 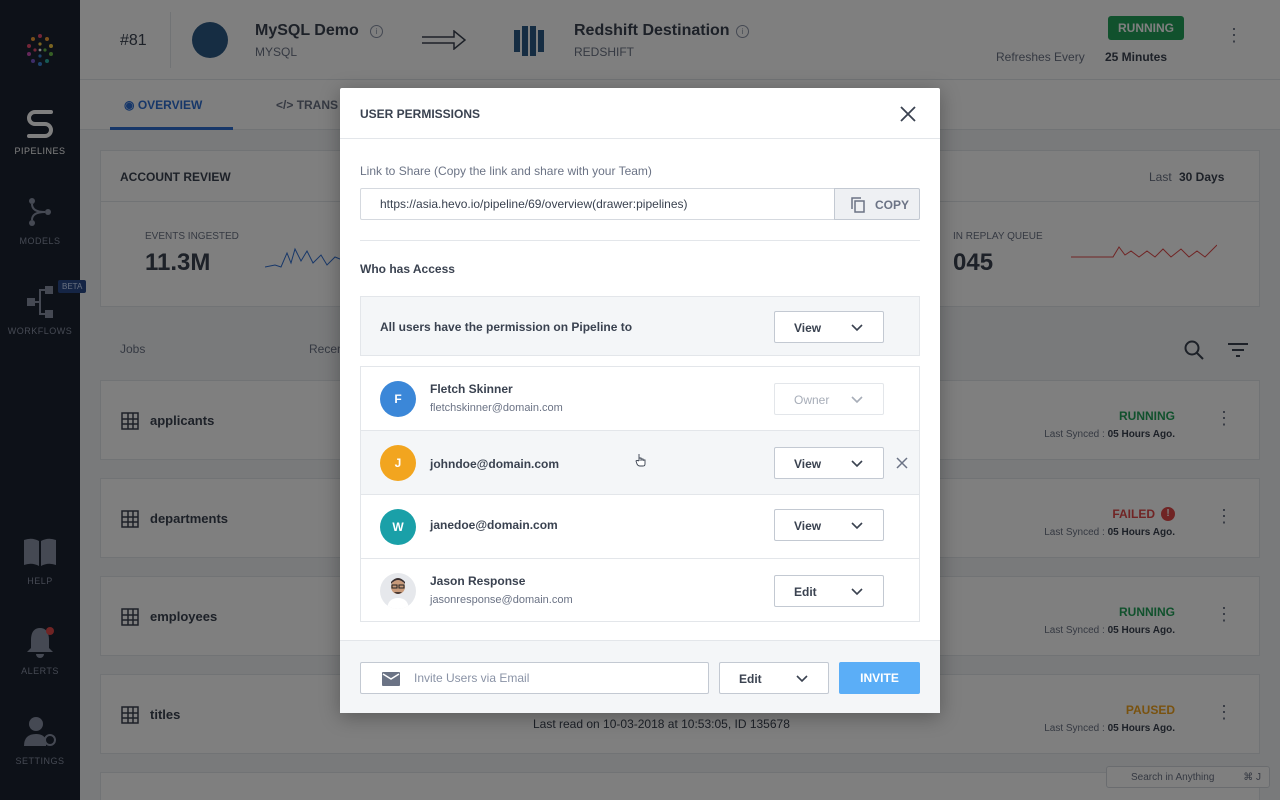 I want to click on invite-email-field, so click(x=534, y=678).